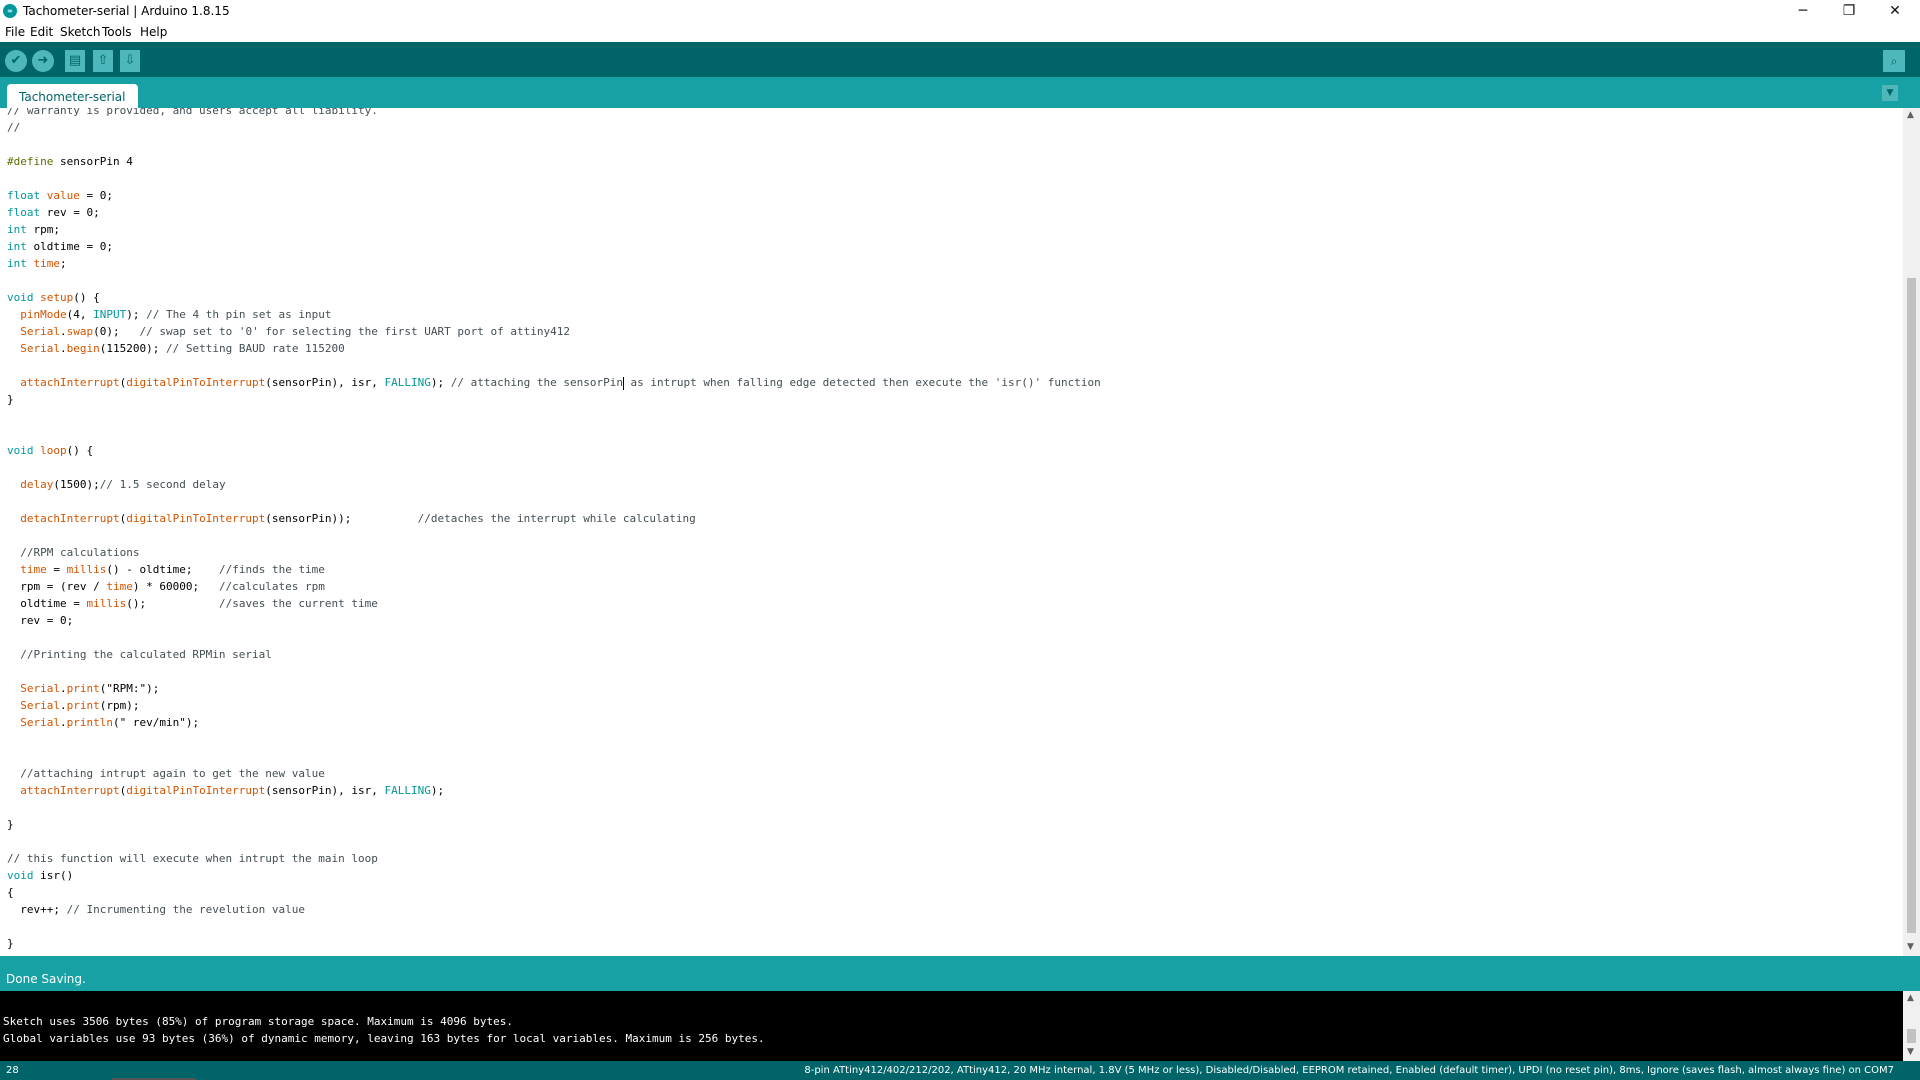  What do you see at coordinates (123, 484) in the screenshot?
I see `code-line: delay(1500);// 1.5 second delay` at bounding box center [123, 484].